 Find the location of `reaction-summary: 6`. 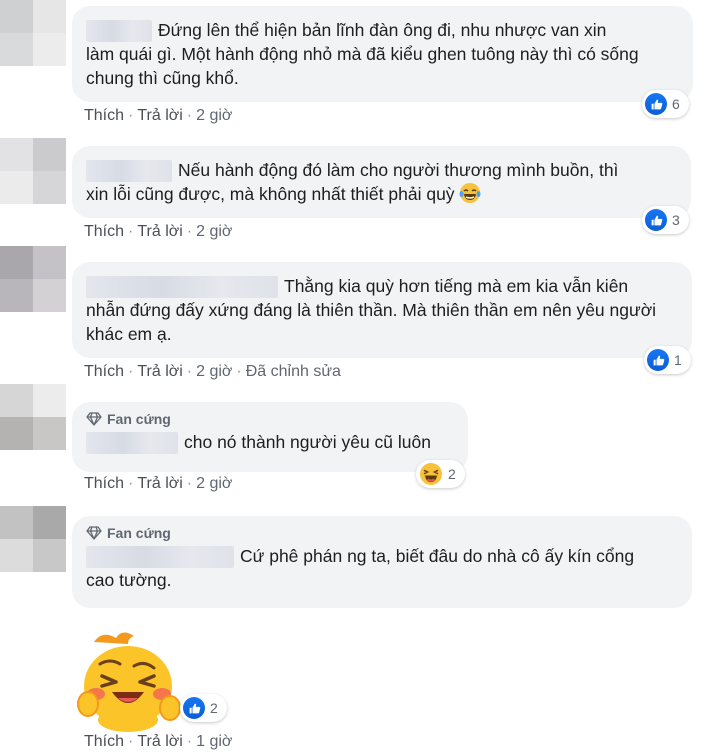

reaction-summary: 6 is located at coordinates (665, 104).